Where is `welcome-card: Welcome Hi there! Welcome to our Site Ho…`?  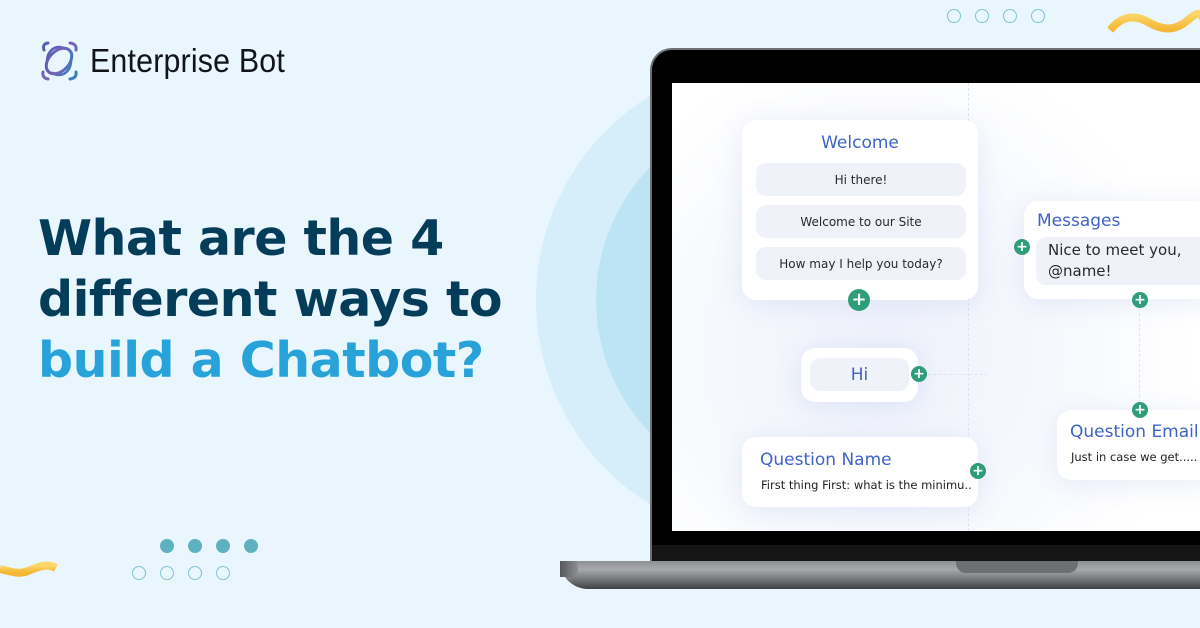
welcome-card: Welcome Hi there! Welcome to our Site Ho… is located at coordinates (860, 210).